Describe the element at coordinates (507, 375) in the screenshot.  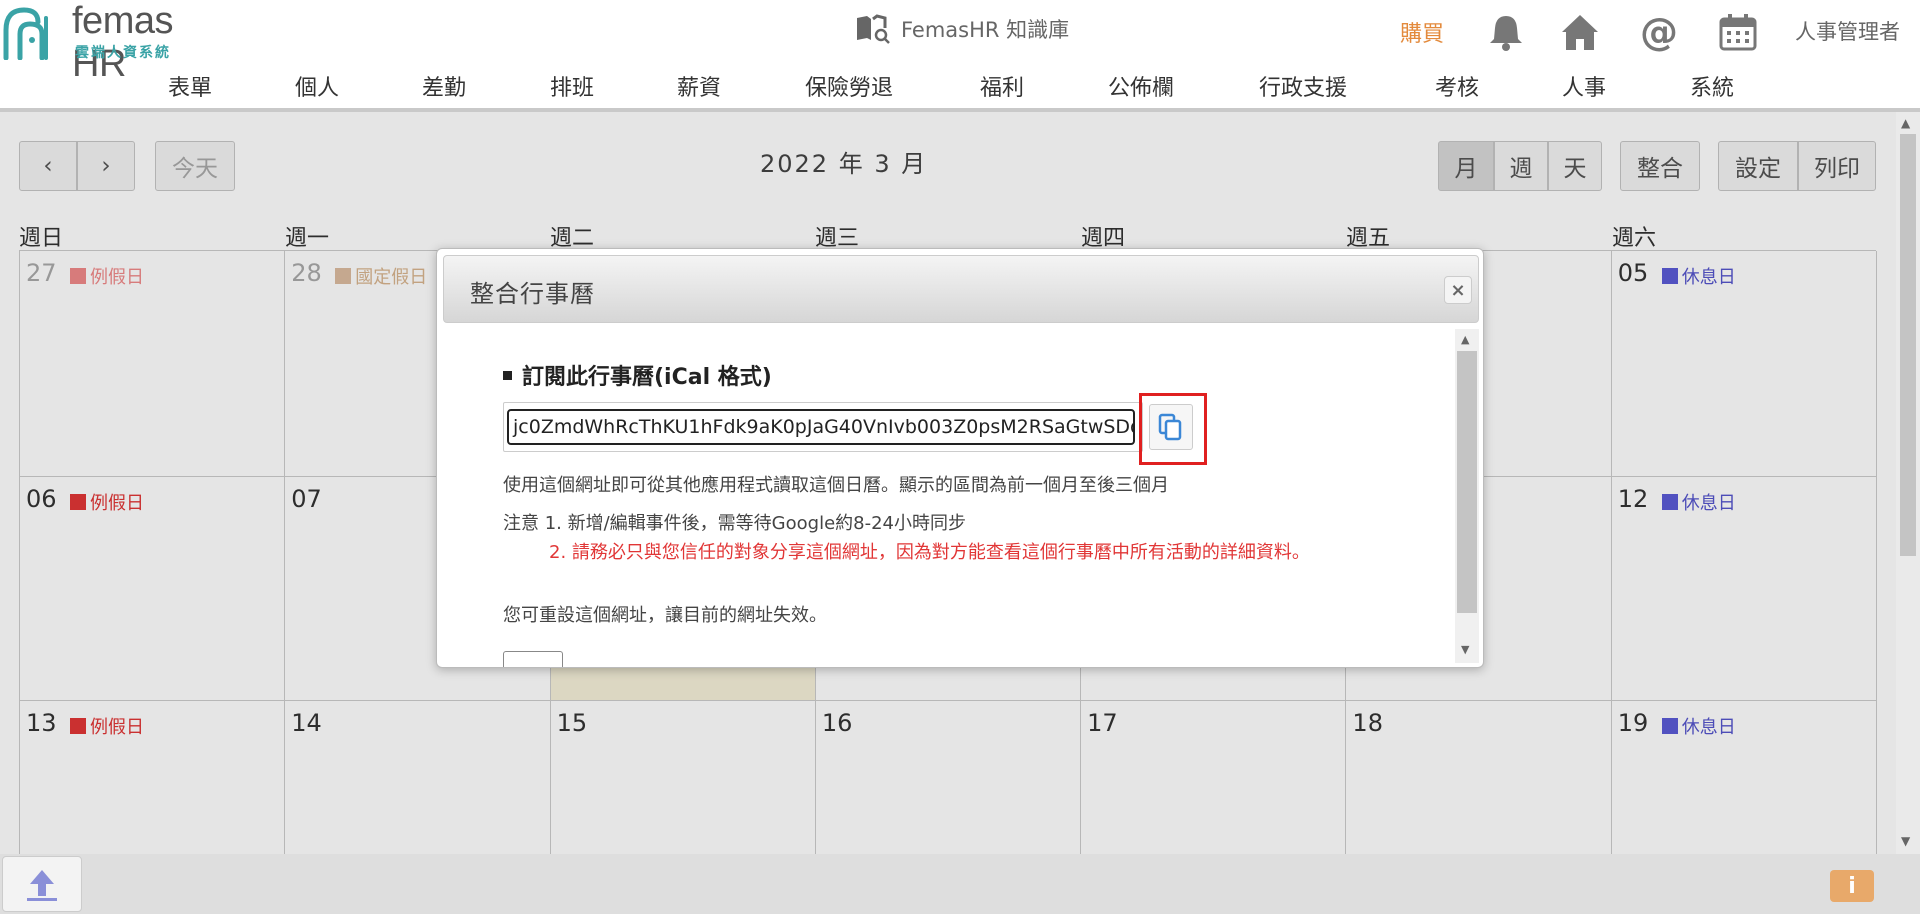
I see `bullet-icon` at that location.